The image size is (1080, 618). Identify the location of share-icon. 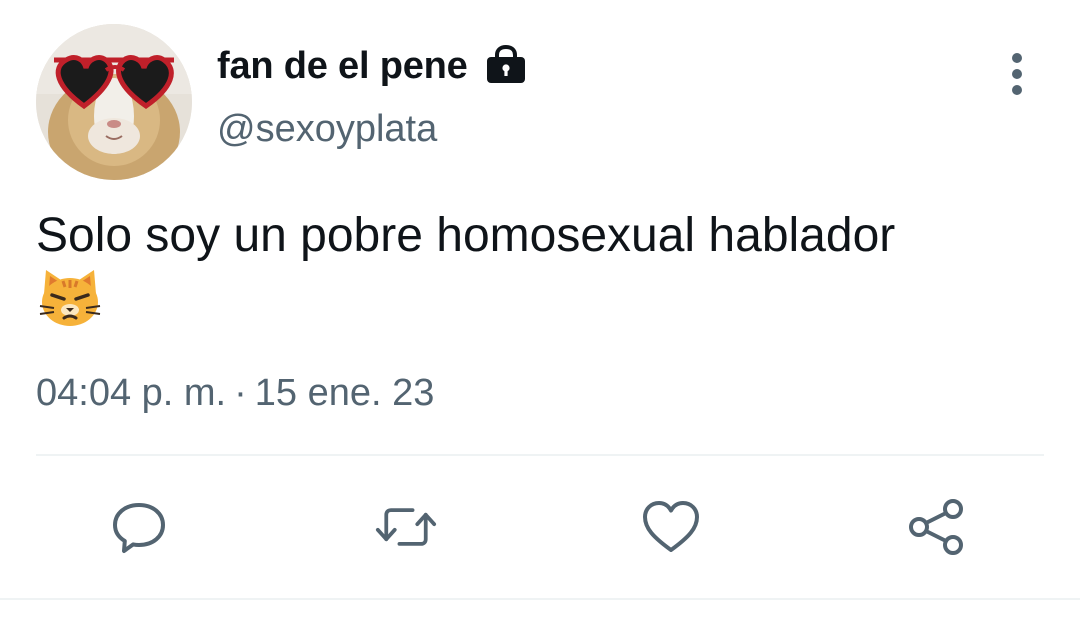
(936, 527).